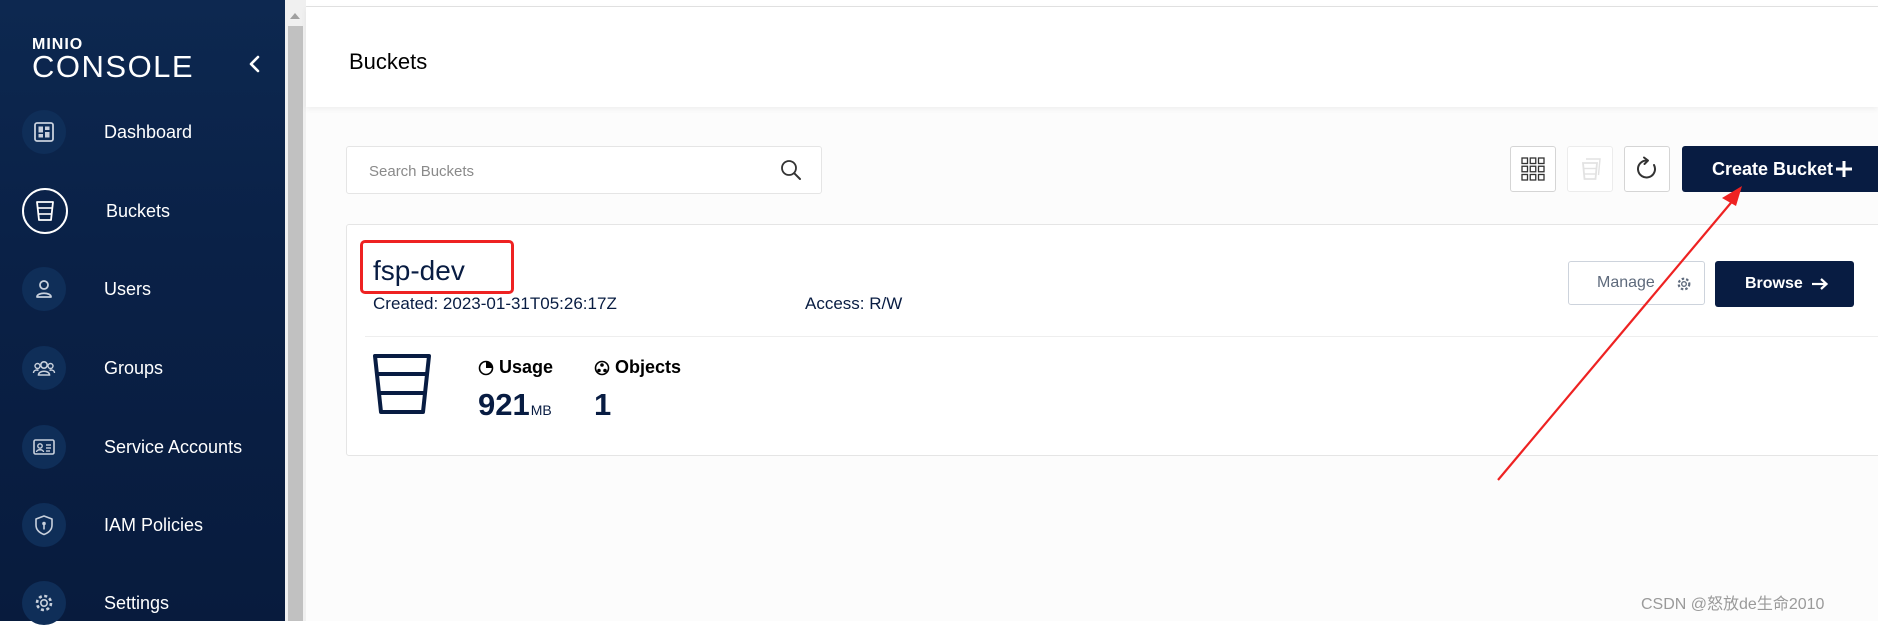 This screenshot has width=1878, height=626. What do you see at coordinates (44, 447) in the screenshot?
I see `service-accounts-icon` at bounding box center [44, 447].